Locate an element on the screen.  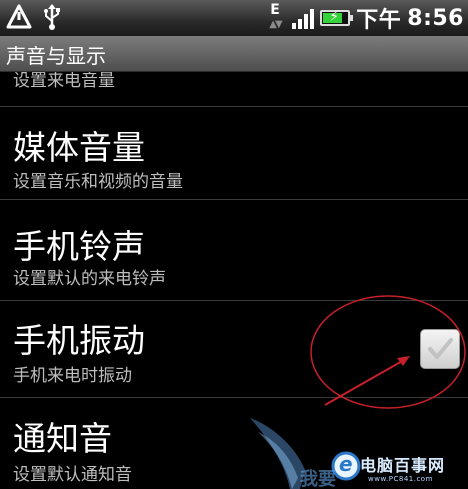
watermark-partial-text: 我要 is located at coordinates (318, 479).